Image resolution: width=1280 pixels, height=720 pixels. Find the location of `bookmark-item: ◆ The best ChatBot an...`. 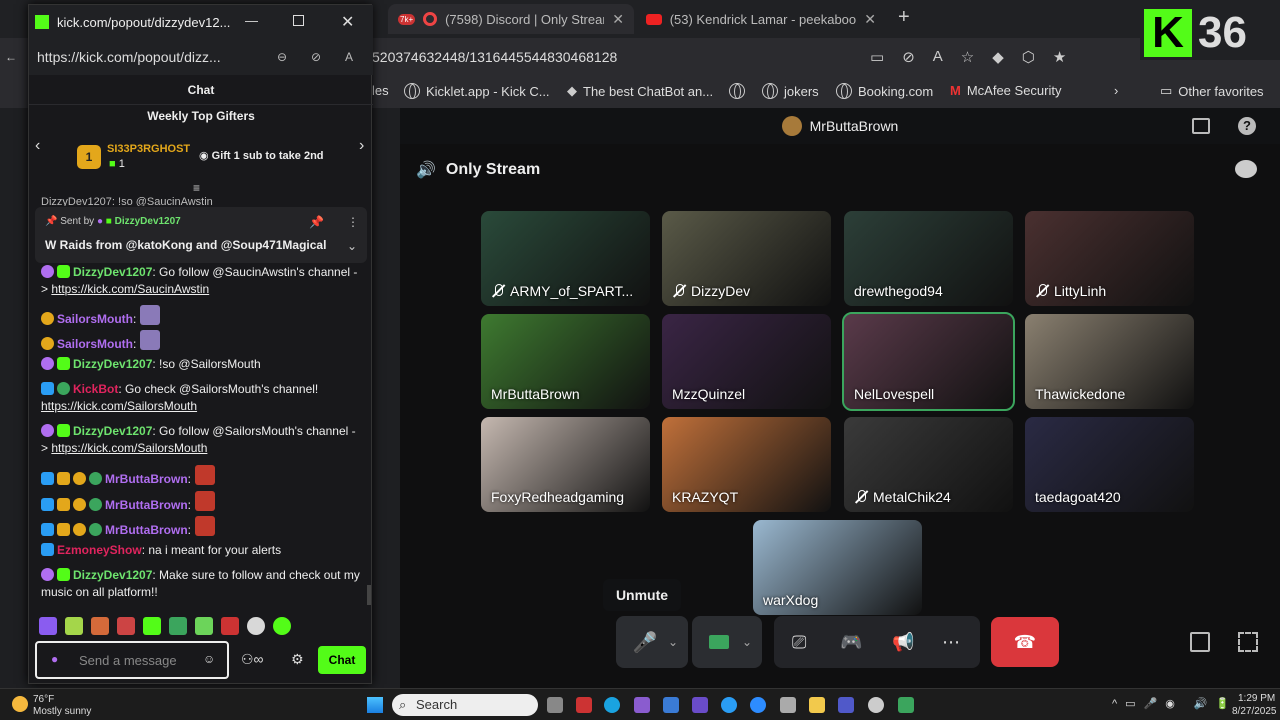

bookmark-item: ◆ The best ChatBot an... is located at coordinates (640, 91).